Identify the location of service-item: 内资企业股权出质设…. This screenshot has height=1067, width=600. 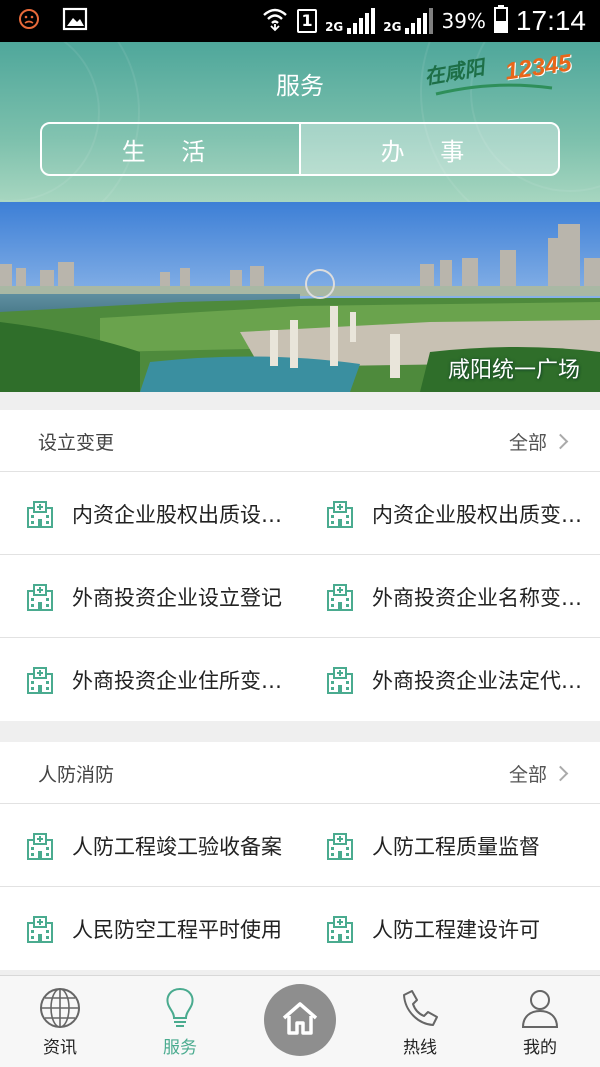
(171, 513).